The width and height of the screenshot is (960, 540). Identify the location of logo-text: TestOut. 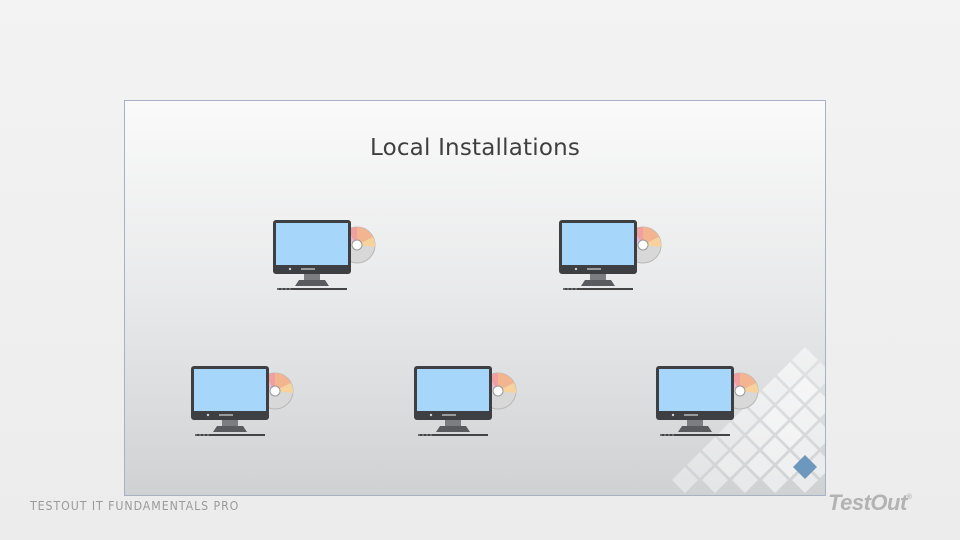
(867, 502).